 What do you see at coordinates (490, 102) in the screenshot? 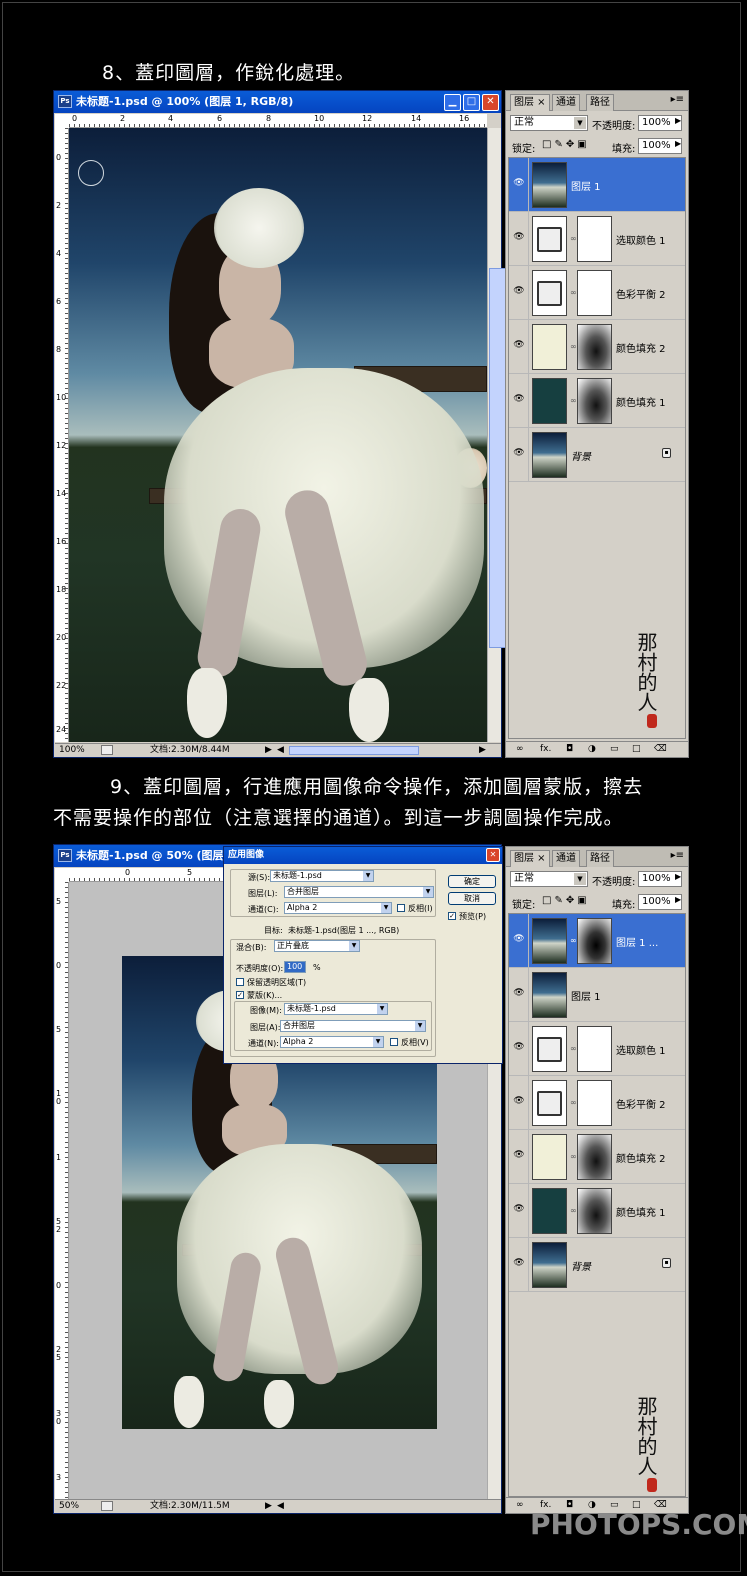
I see `close-button: ✕` at bounding box center [490, 102].